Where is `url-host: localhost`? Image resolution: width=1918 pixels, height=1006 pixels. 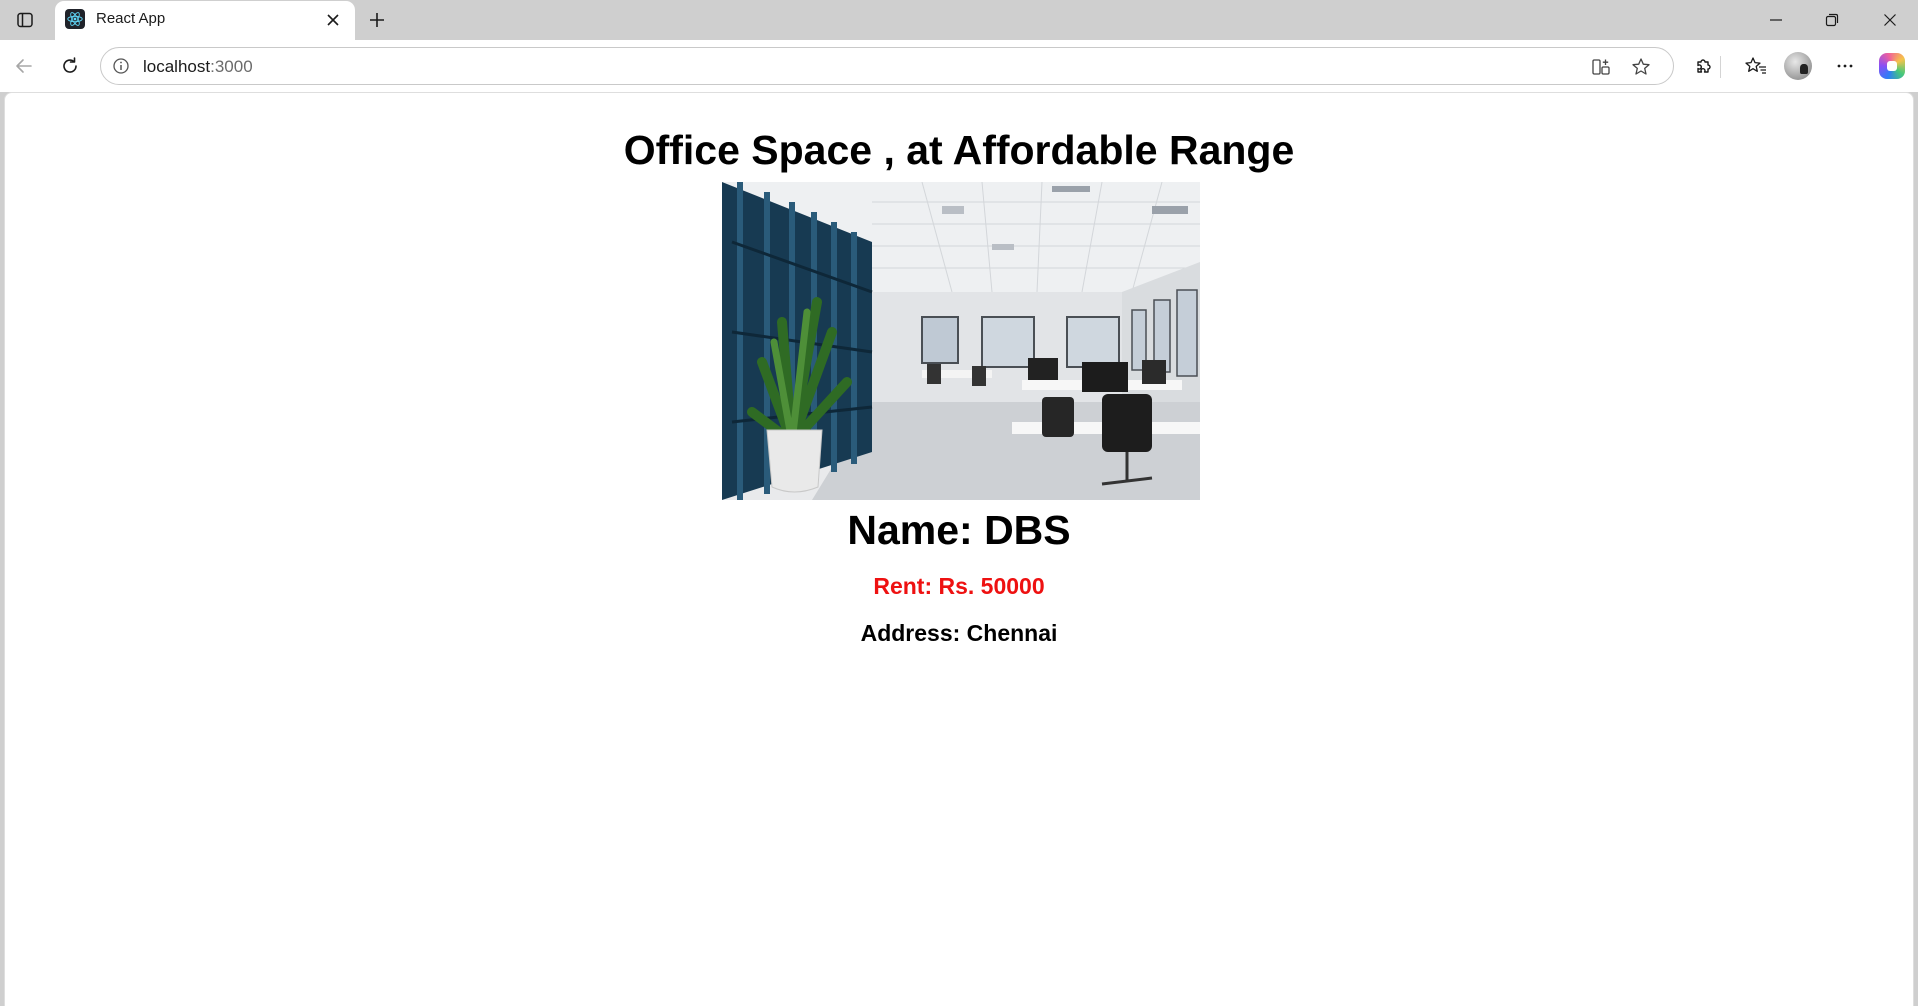 url-host: localhost is located at coordinates (177, 66).